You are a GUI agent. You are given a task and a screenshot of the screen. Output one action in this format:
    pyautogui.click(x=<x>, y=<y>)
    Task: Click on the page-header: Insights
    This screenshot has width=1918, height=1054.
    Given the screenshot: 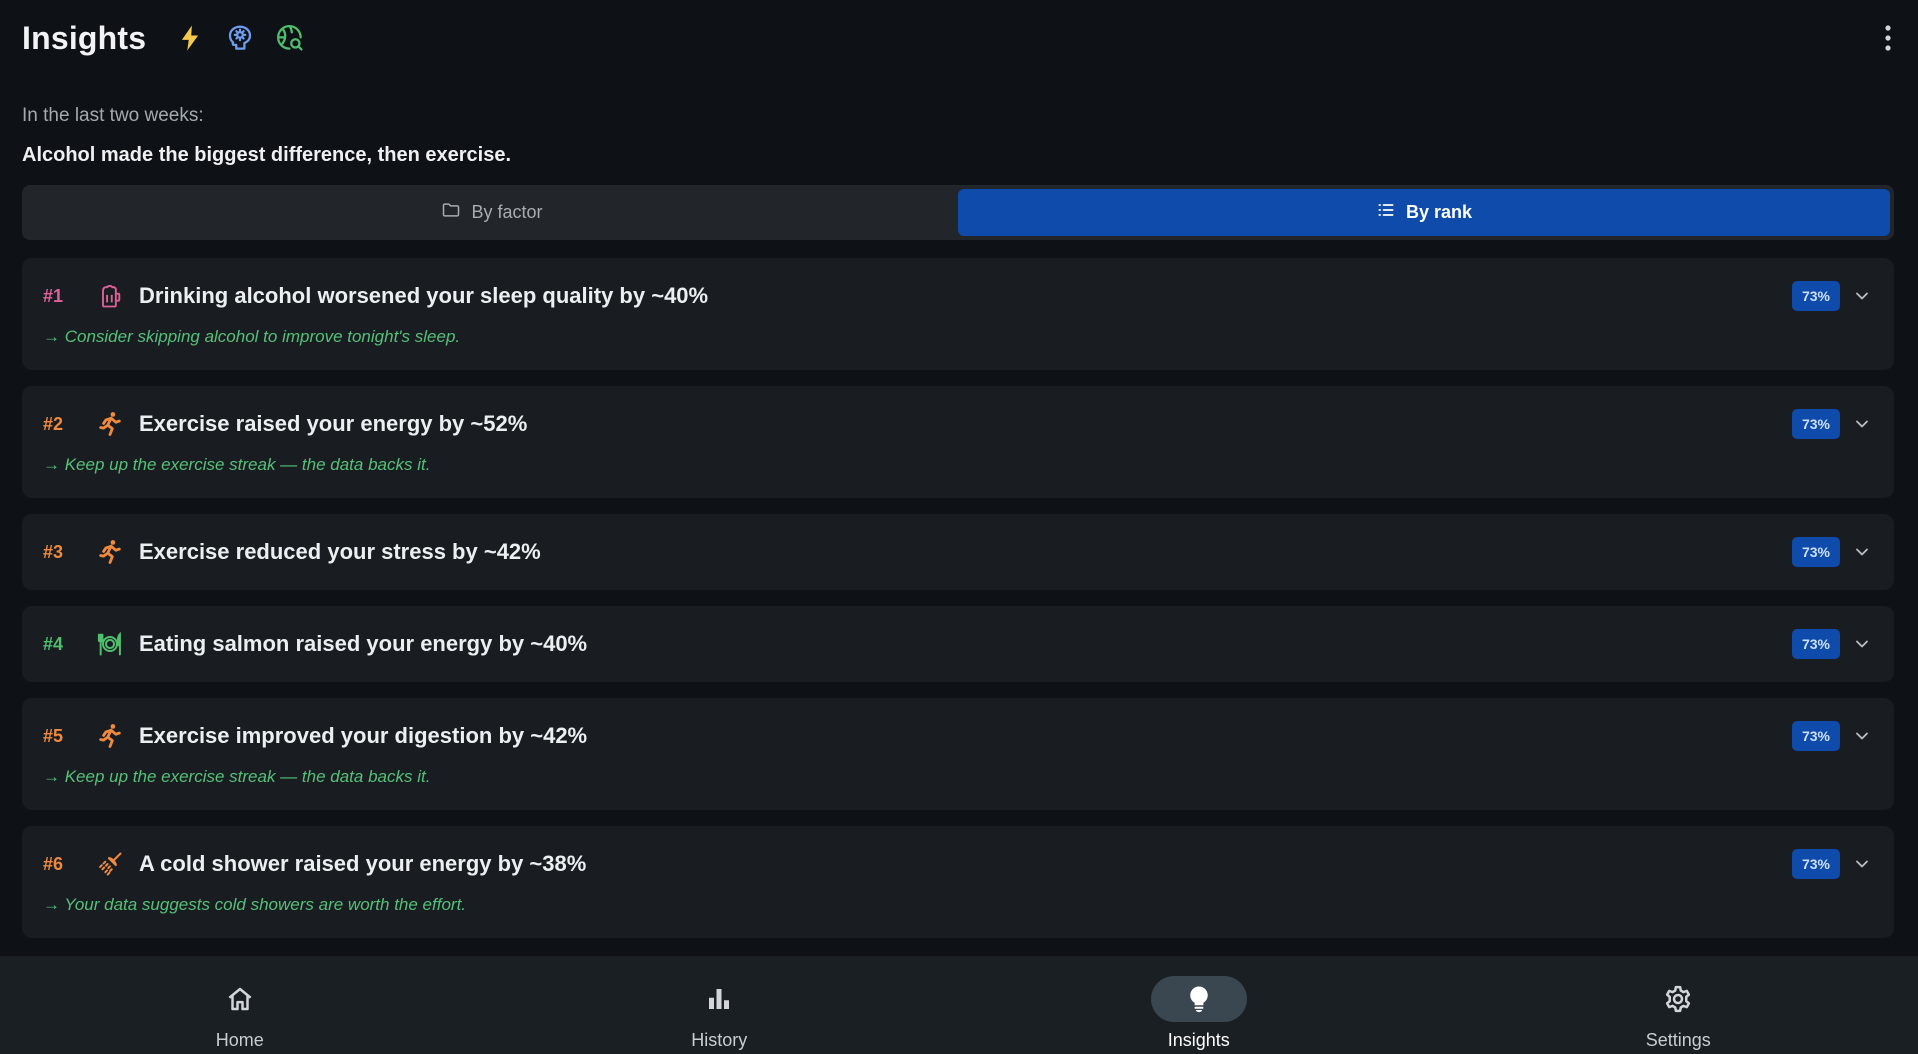 What is the action you would take?
    pyautogui.click(x=164, y=38)
    